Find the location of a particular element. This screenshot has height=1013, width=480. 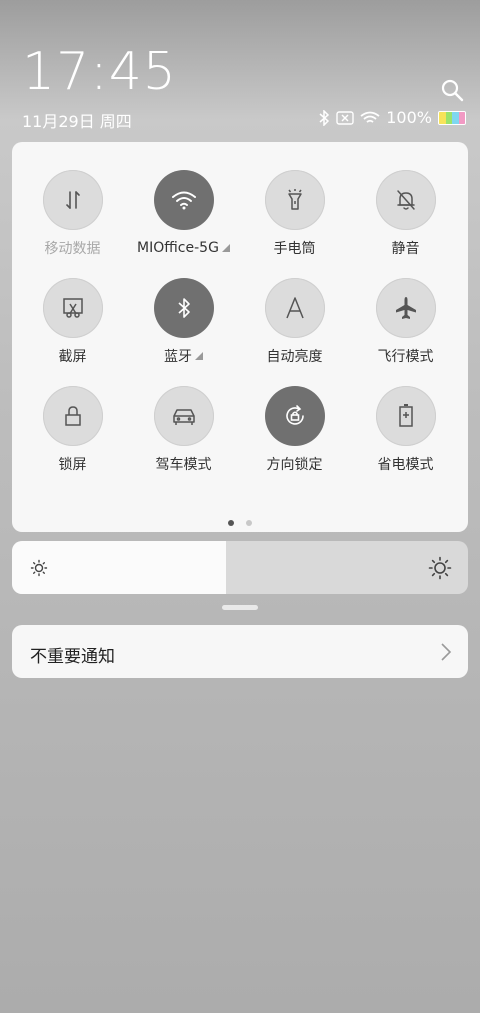

tile-label: MIOffice-5G is located at coordinates (183, 248).